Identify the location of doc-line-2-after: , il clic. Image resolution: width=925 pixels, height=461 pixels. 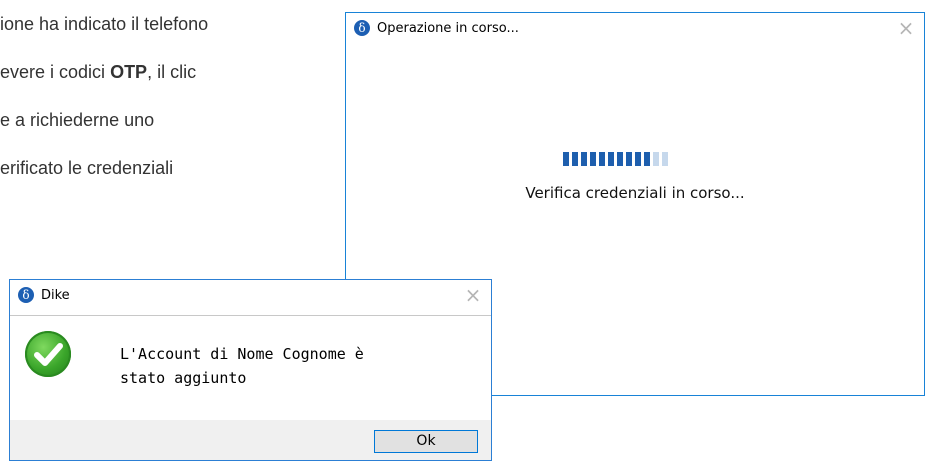
(172, 72).